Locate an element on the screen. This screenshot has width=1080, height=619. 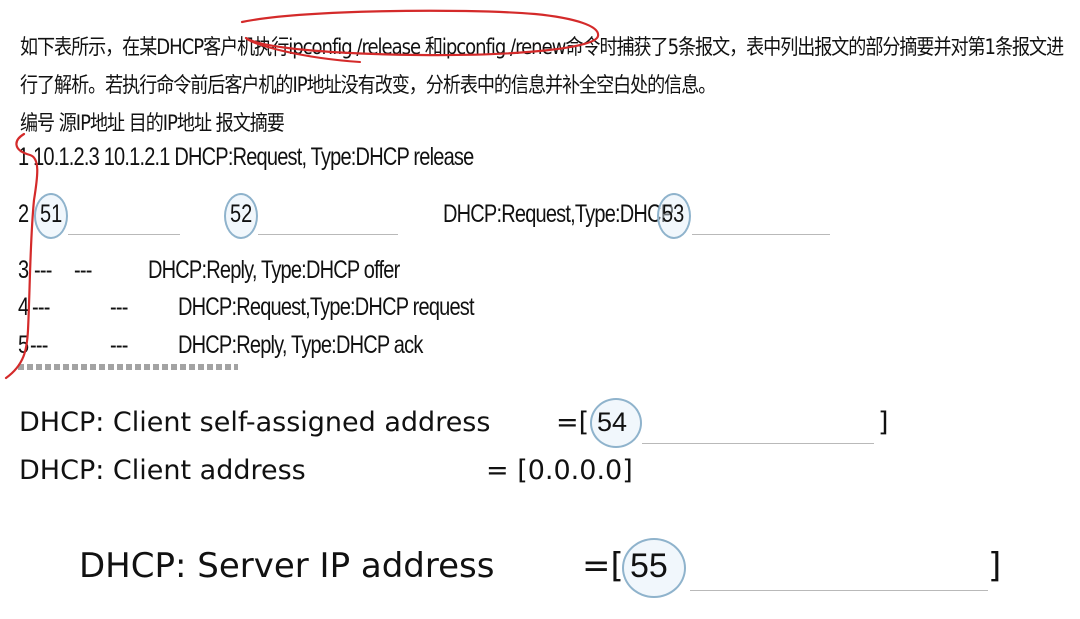
client-address-value: = [0.0.0.0] is located at coordinates (559, 470).